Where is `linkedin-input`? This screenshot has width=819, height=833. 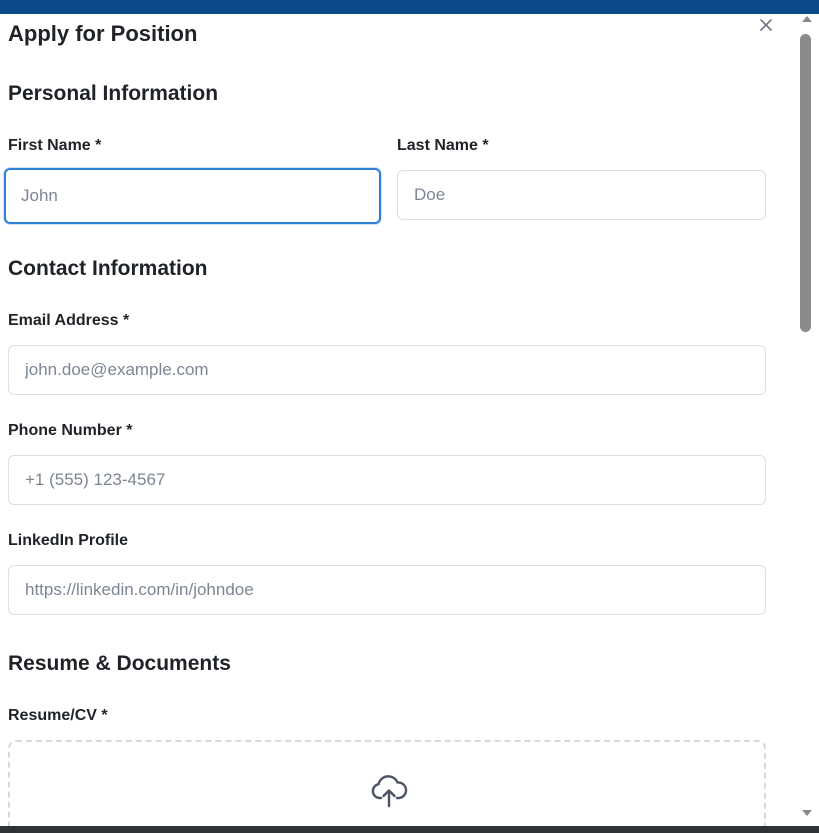
linkedin-input is located at coordinates (387, 590).